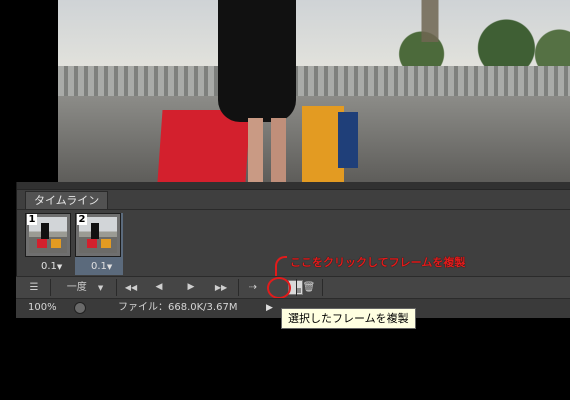 The height and width of the screenshot is (400, 570). What do you see at coordinates (314, 81) in the screenshot?
I see `photo-balustrade` at bounding box center [314, 81].